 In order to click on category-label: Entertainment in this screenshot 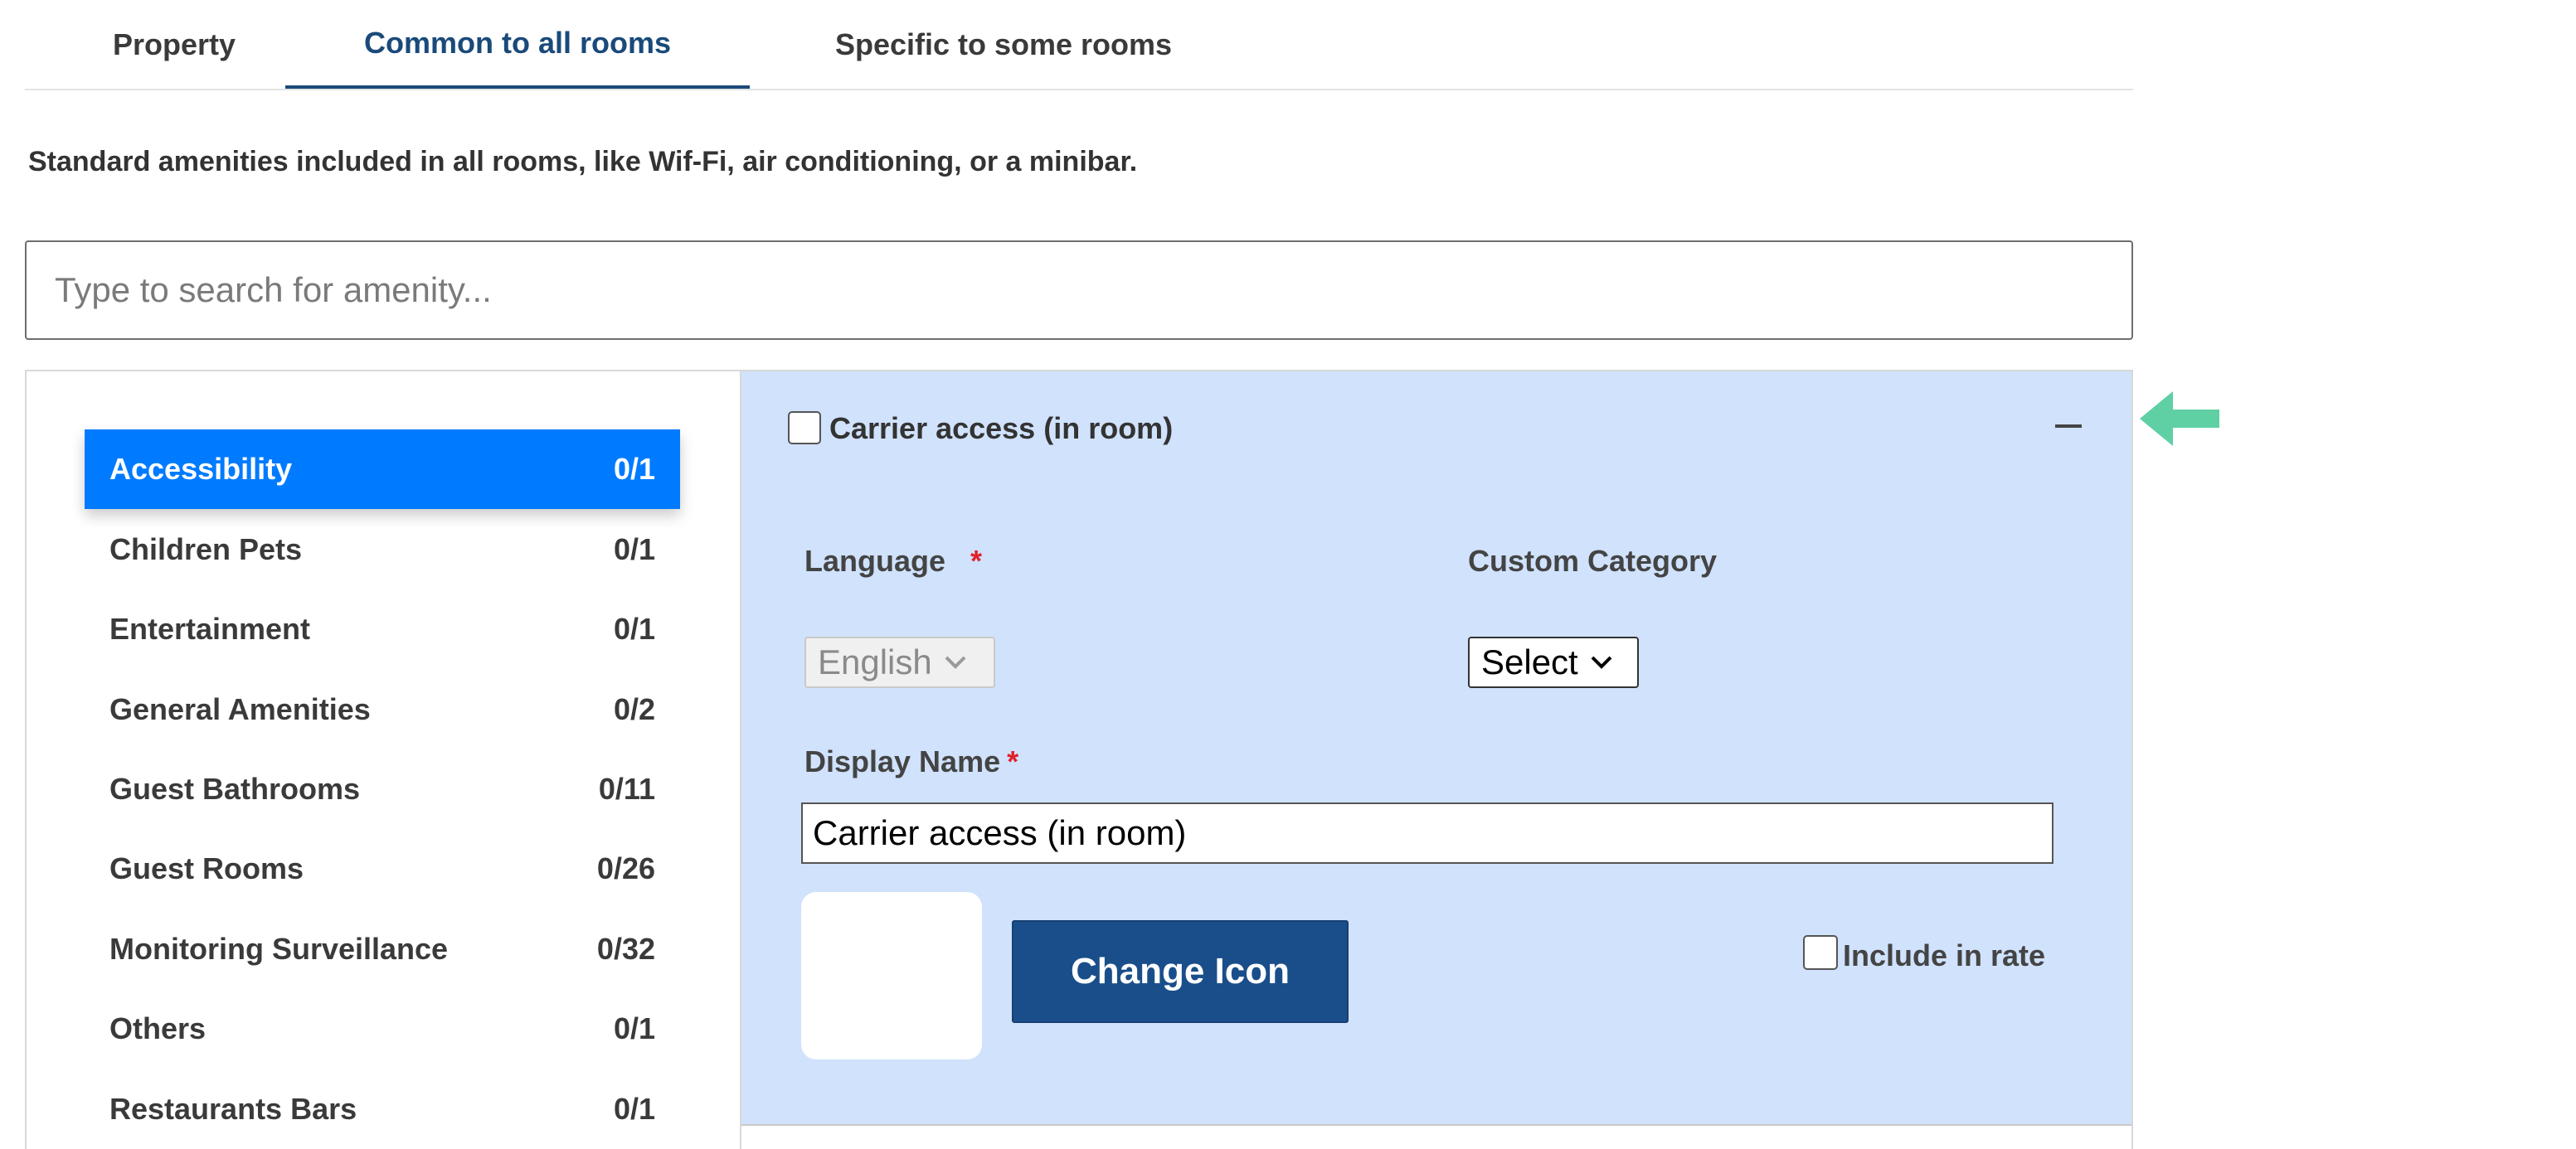, I will do `click(210, 629)`.